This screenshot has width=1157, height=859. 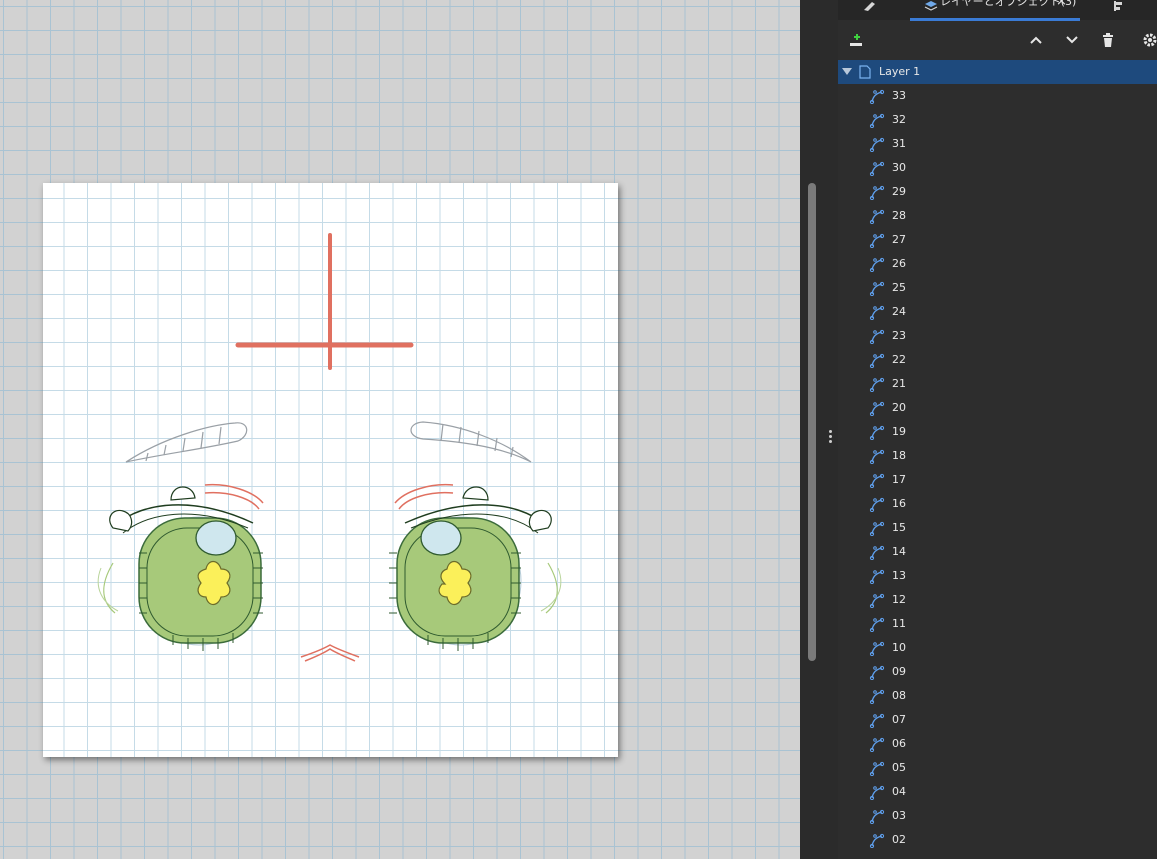 I want to click on object-name: 09, so click(x=899, y=671).